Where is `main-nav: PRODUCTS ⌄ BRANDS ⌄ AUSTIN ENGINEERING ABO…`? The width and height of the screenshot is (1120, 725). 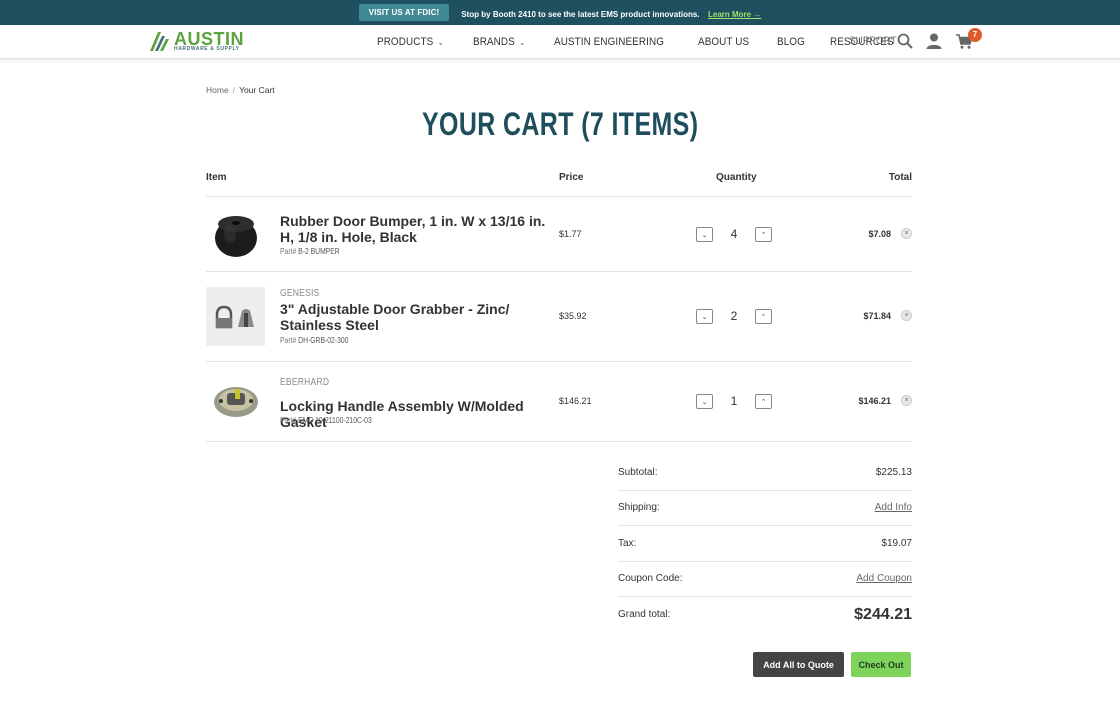 main-nav: PRODUCTS ⌄ BRANDS ⌄ AUSTIN ENGINEERING ABO… is located at coordinates (649, 42).